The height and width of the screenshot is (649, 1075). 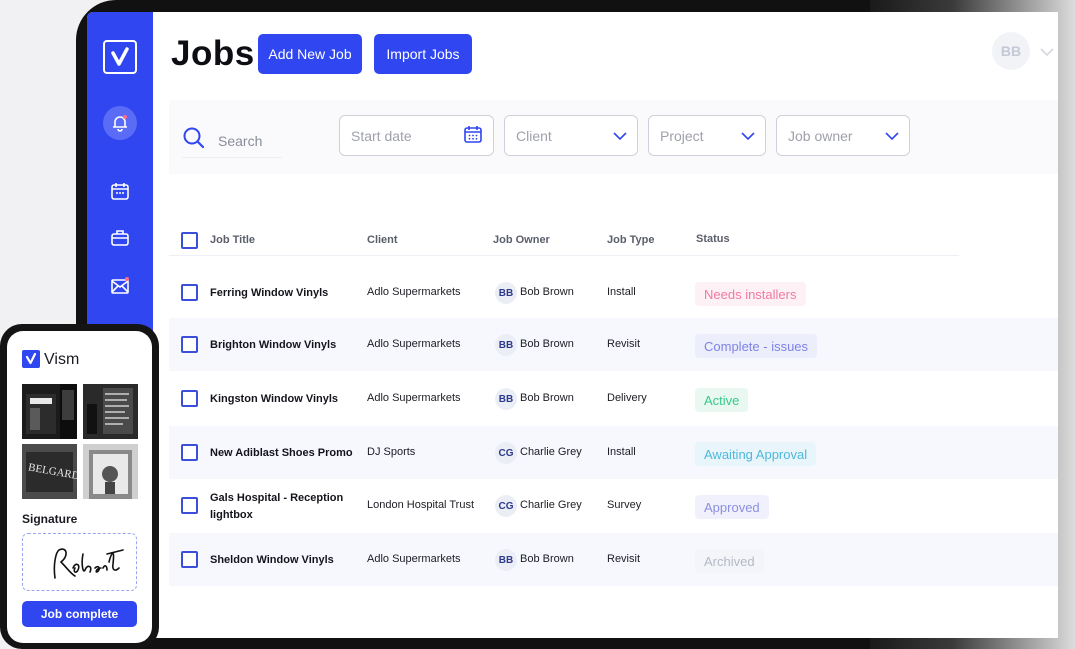 I want to click on add-new-job-button: Add New Job, so click(x=310, y=54).